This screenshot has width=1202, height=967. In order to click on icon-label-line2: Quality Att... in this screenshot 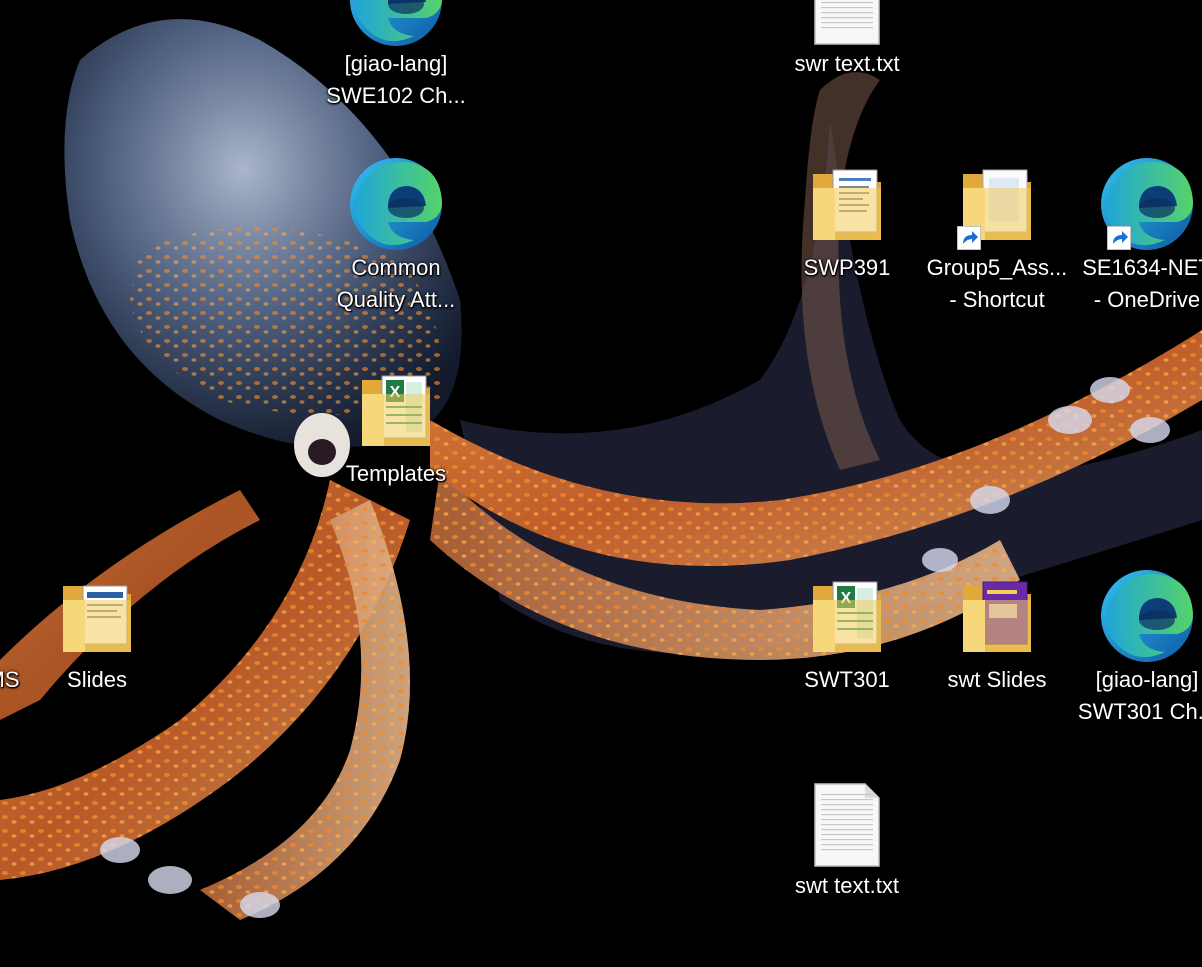, I will do `click(396, 299)`.